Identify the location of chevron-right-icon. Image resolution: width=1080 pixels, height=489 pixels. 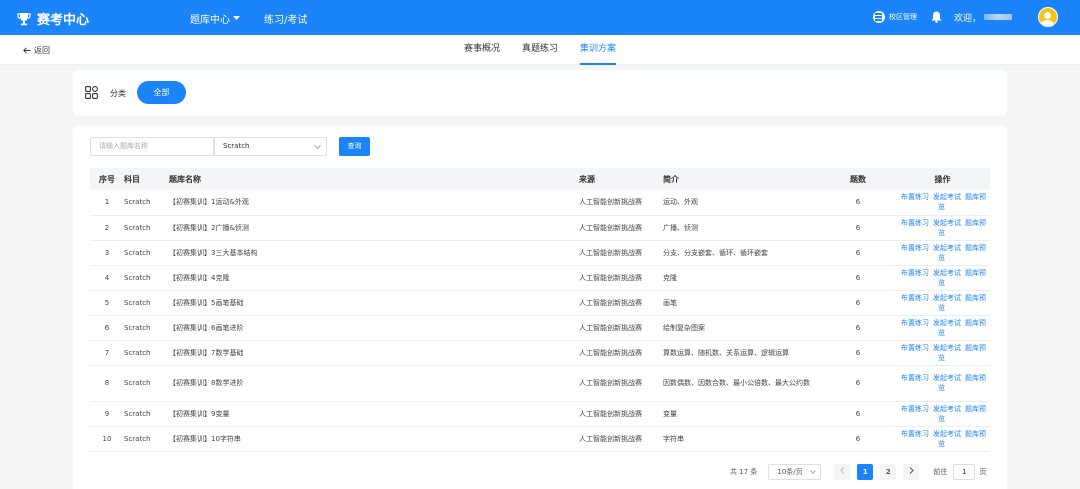
(911, 470).